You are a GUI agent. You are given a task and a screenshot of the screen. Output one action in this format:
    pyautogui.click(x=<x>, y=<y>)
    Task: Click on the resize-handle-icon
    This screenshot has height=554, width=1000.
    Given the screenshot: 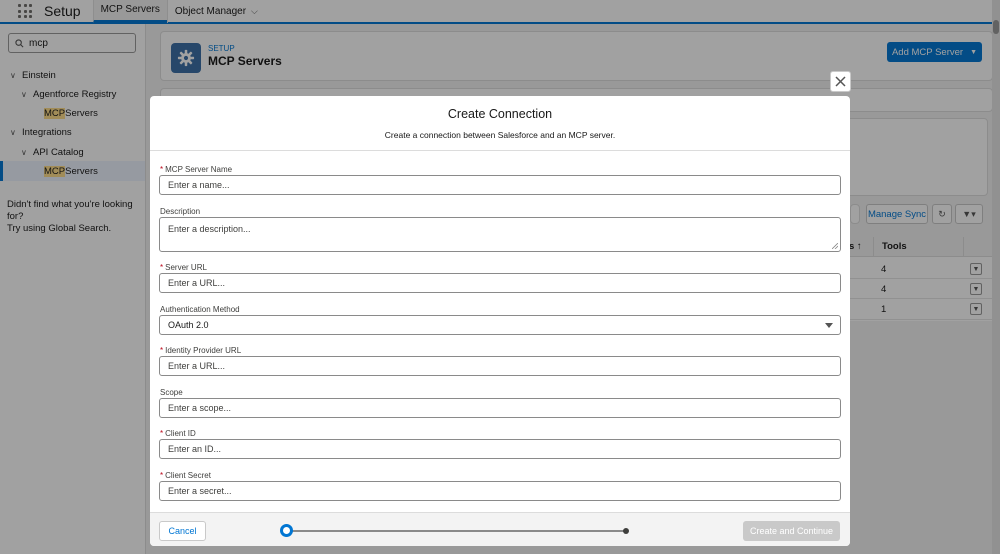 What is the action you would take?
    pyautogui.click(x=835, y=246)
    